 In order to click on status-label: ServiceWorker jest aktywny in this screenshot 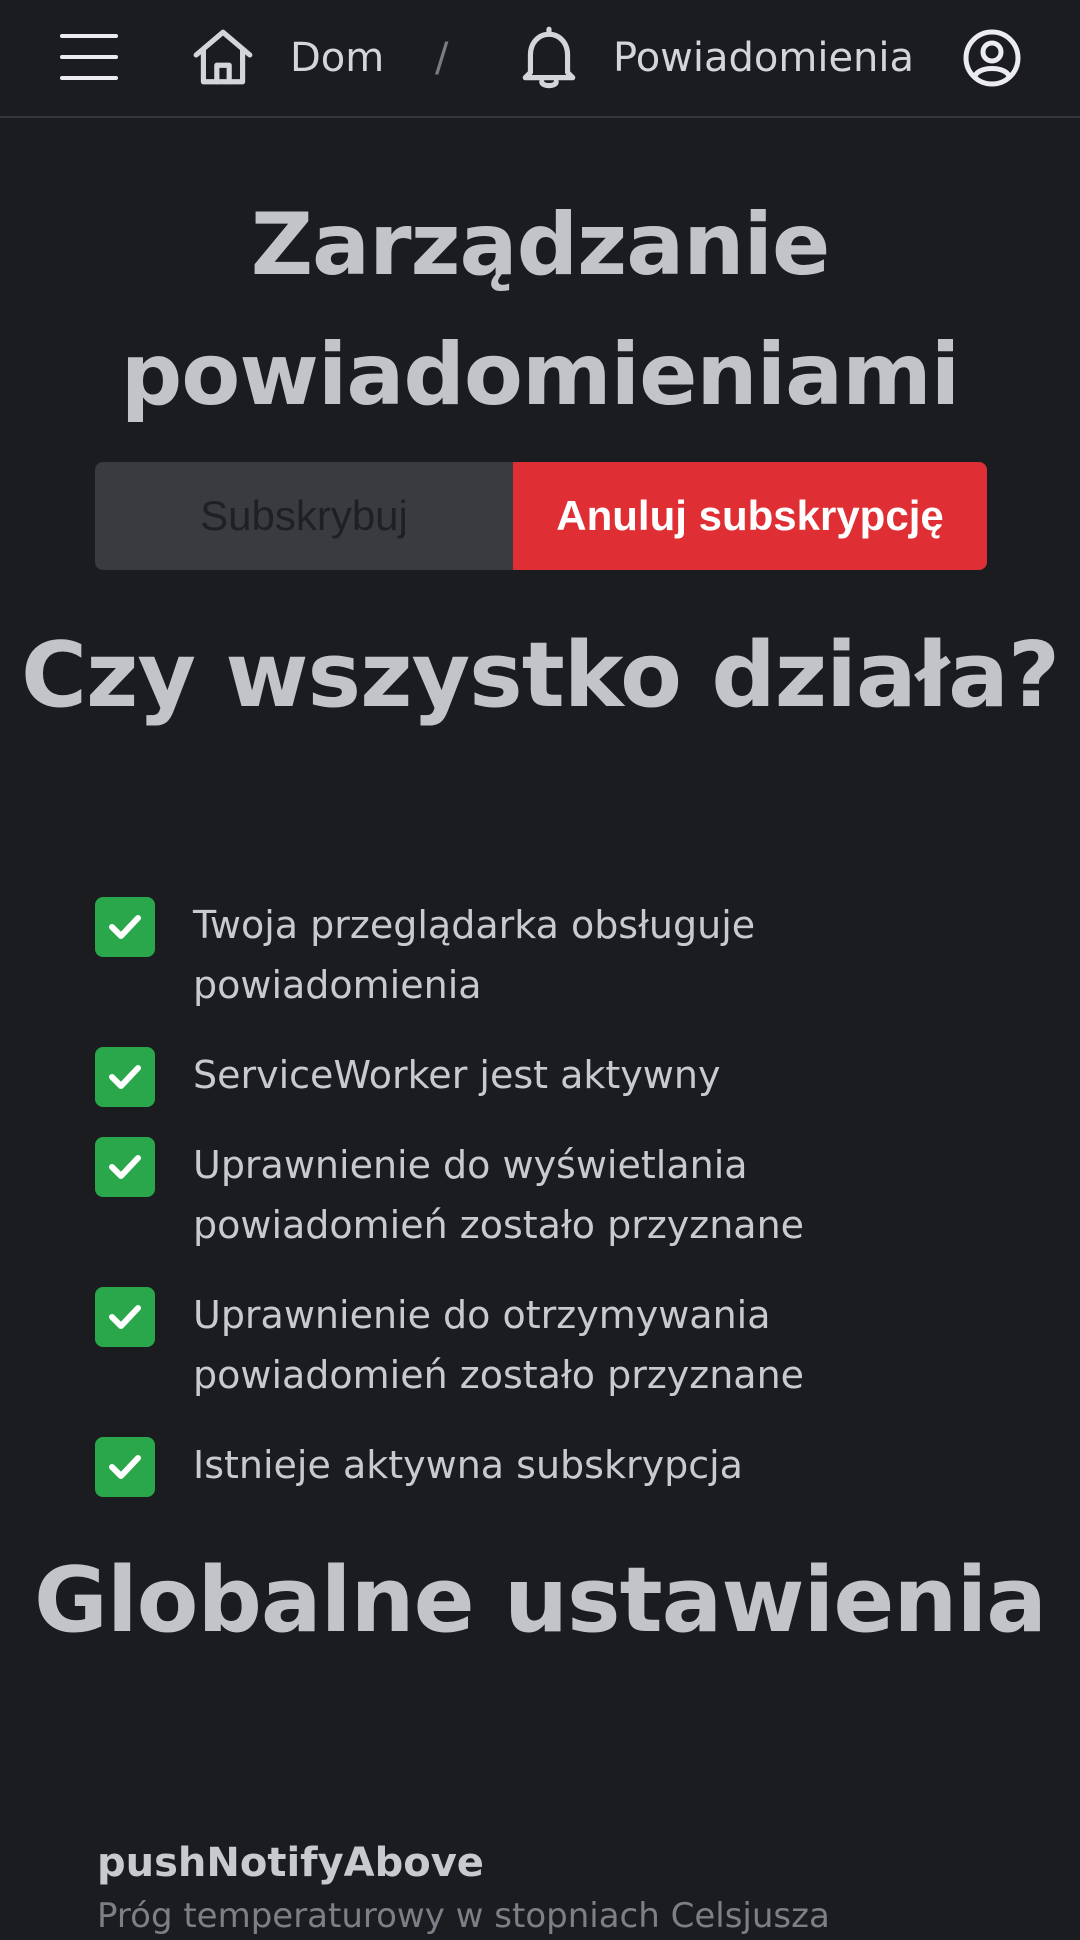, I will do `click(457, 1075)`.